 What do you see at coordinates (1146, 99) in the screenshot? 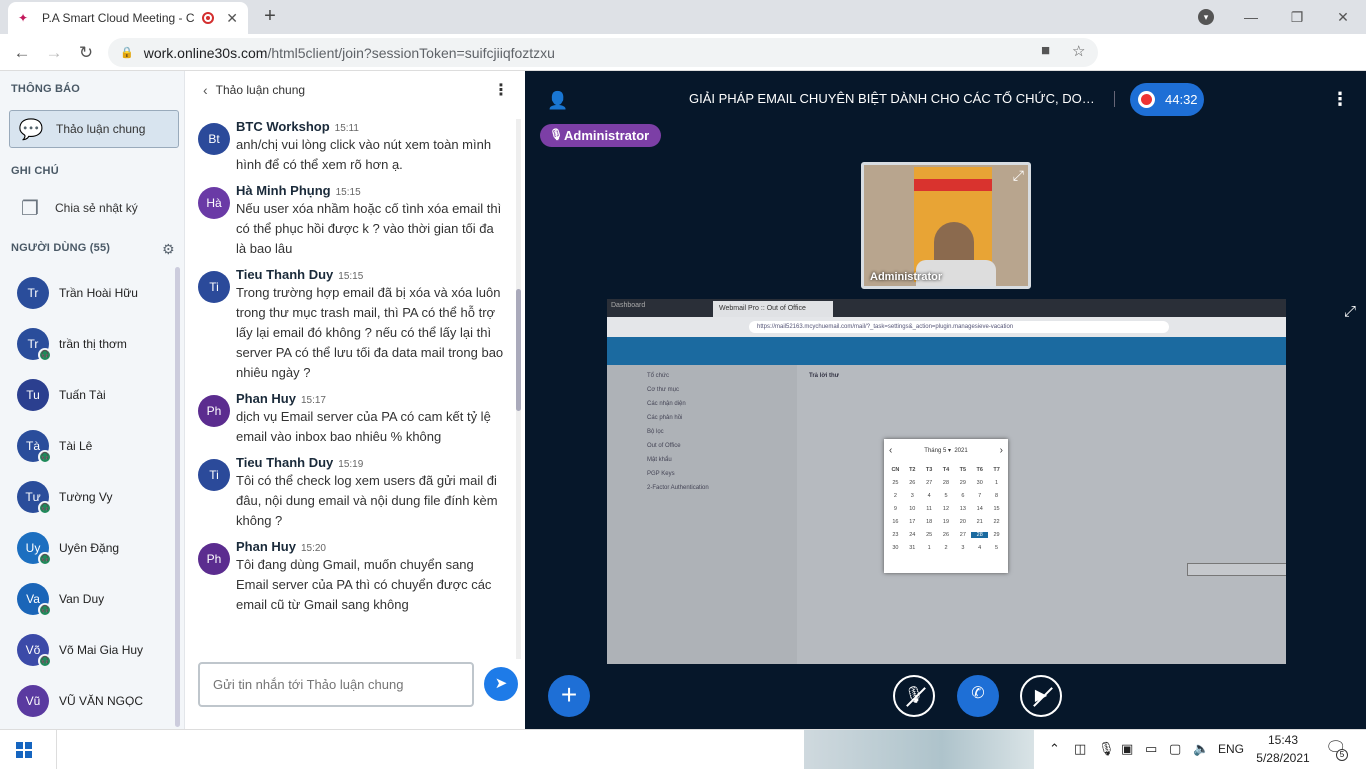
I see `record-icon` at bounding box center [1146, 99].